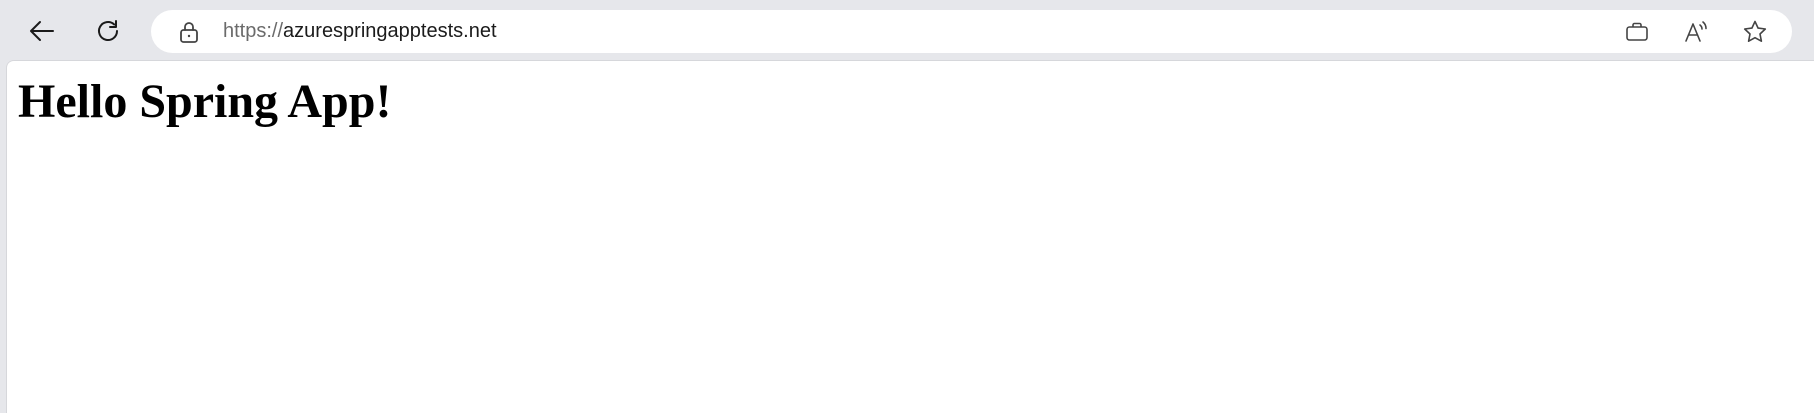 This screenshot has width=1814, height=413. Describe the element at coordinates (1696, 32) in the screenshot. I see `read-aloud-icon` at that location.